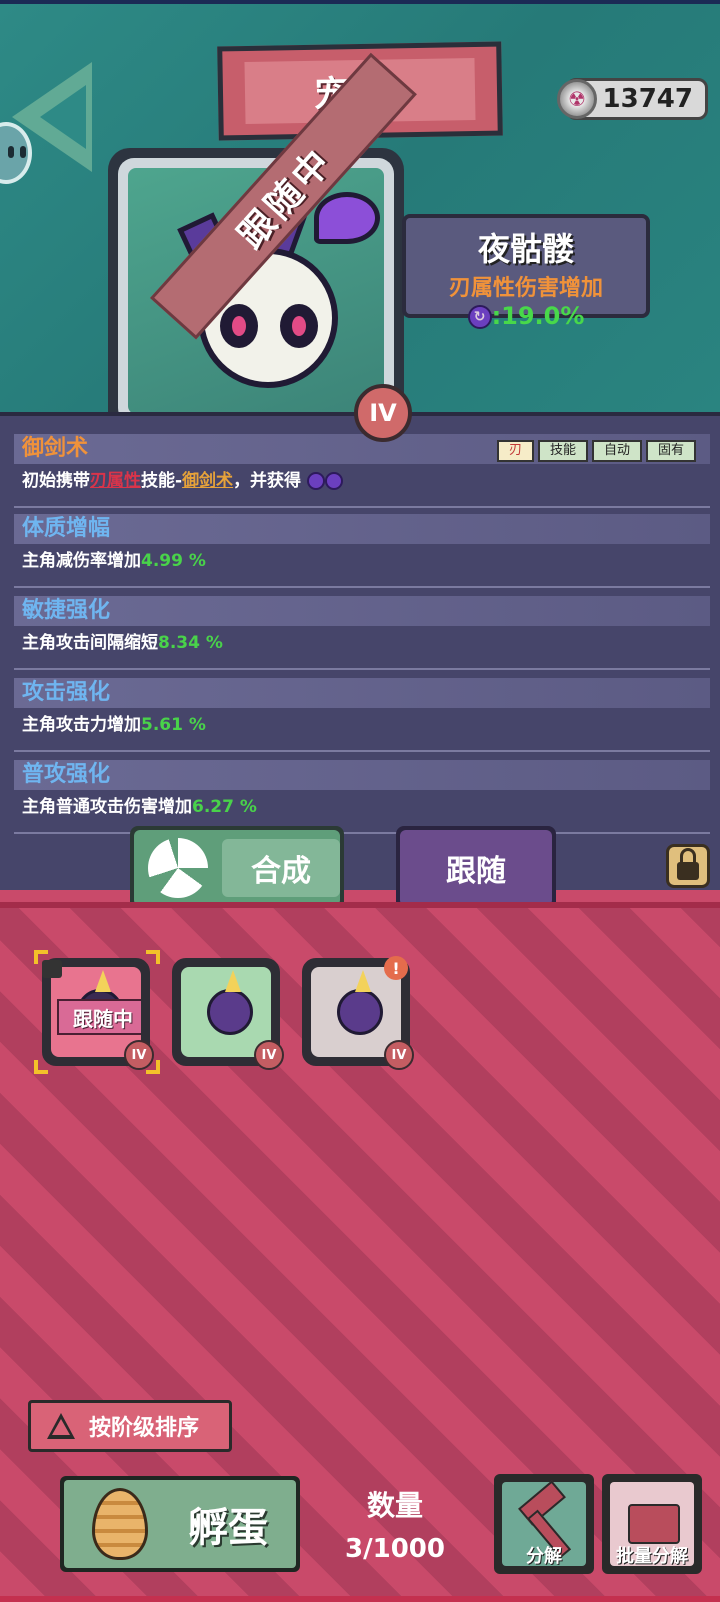 The height and width of the screenshot is (1602, 720). Describe the element at coordinates (362, 693) in the screenshot. I see `skill-title: 攻击强化` at that location.